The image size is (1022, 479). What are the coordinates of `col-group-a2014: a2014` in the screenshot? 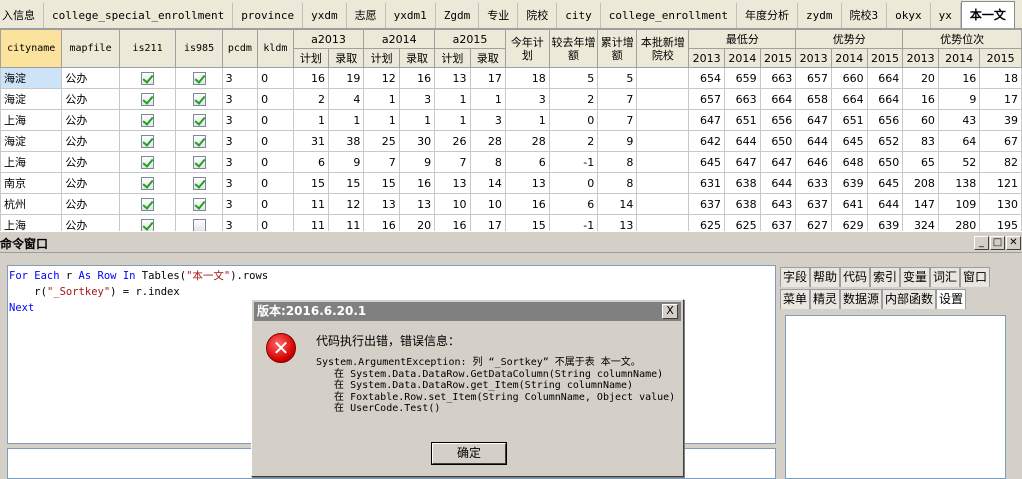 It's located at (399, 39).